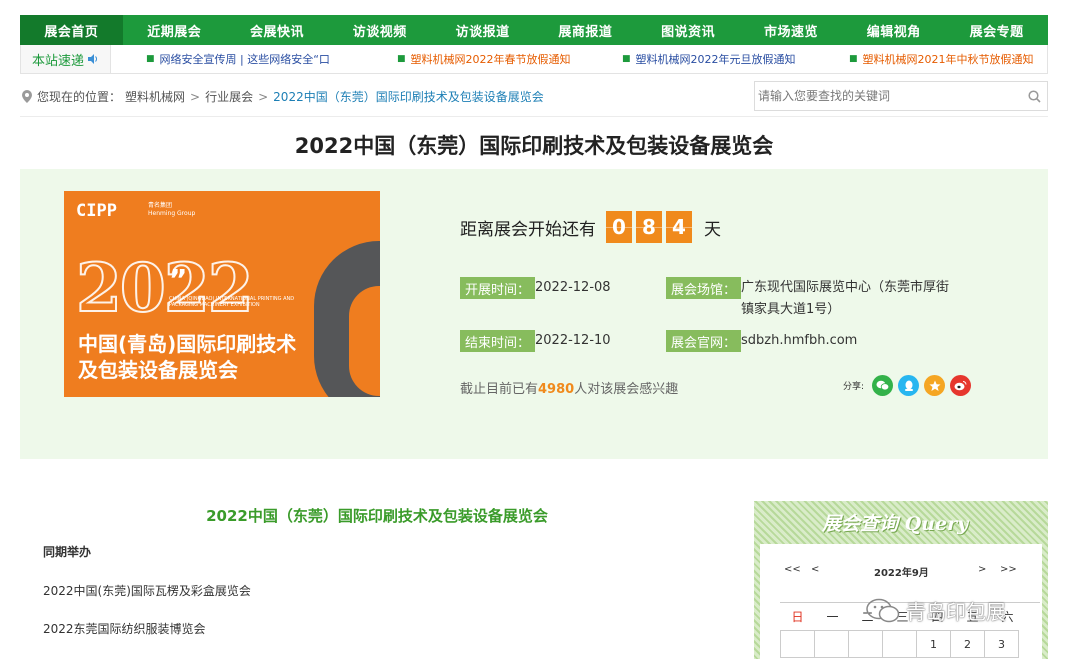  I want to click on next-year-button: >>, so click(1008, 569).